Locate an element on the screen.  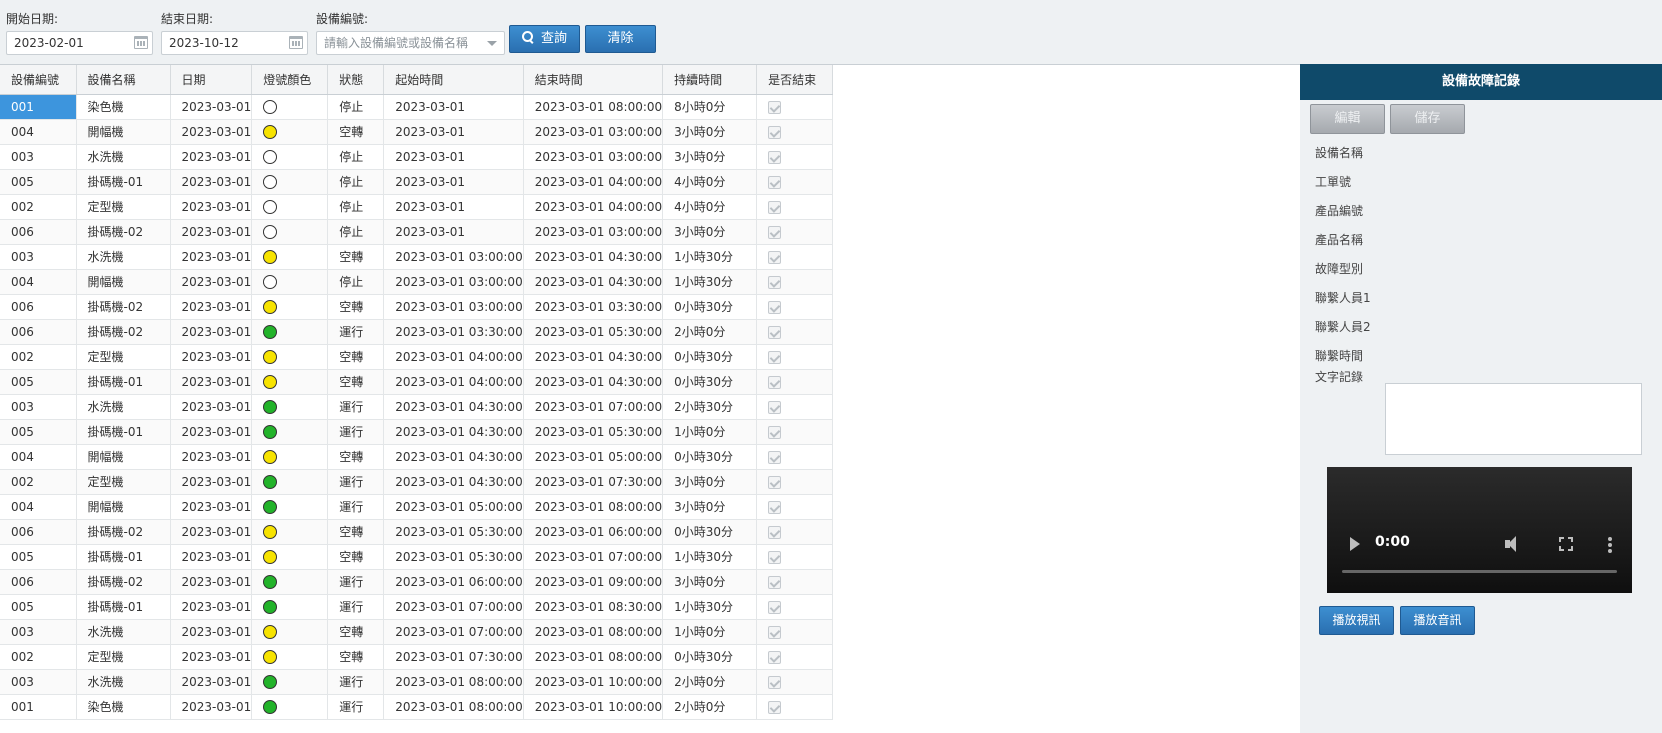
cell-id: 005 is located at coordinates (38, 382).